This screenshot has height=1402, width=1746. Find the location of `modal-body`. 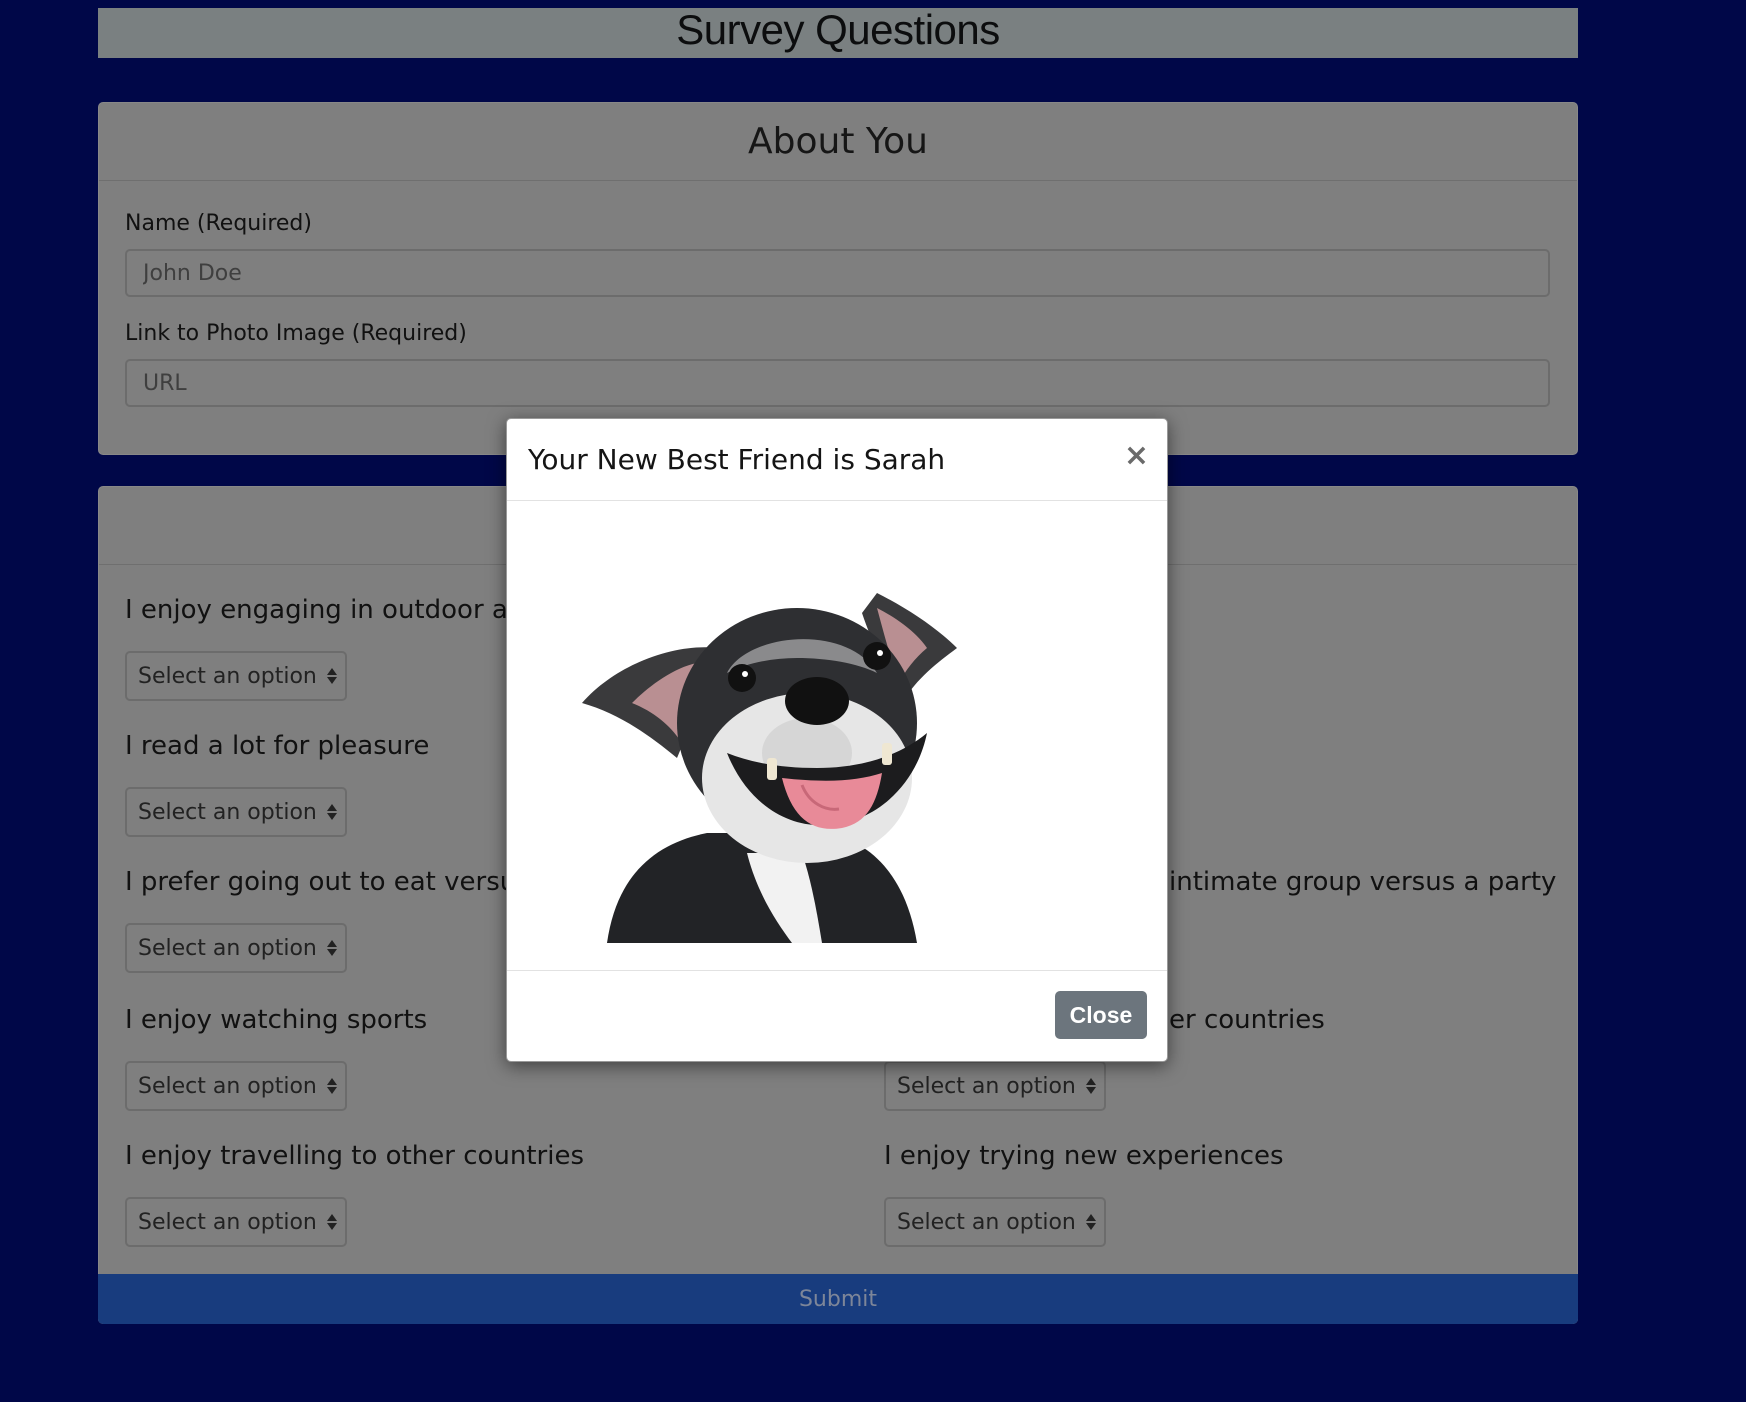

modal-body is located at coordinates (837, 736).